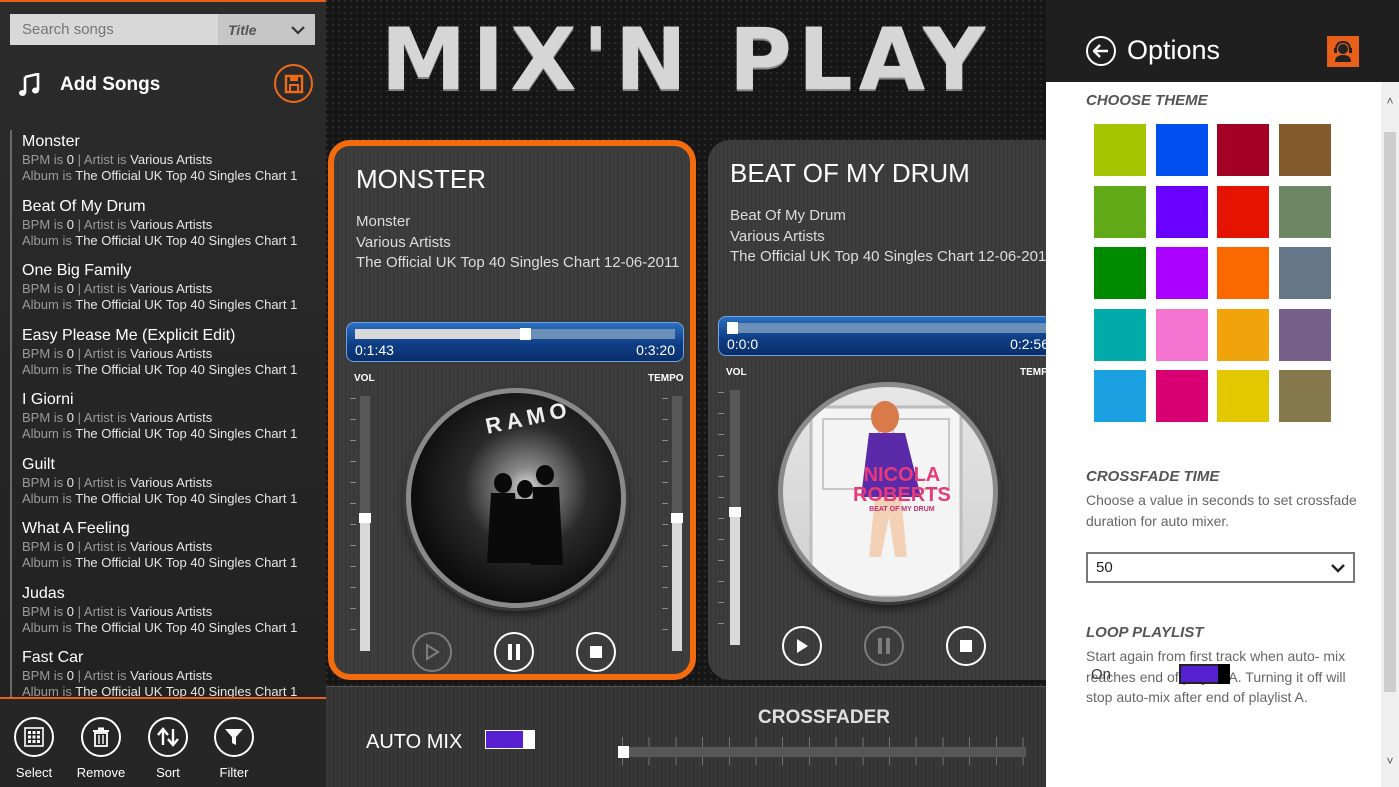 Image resolution: width=1399 pixels, height=787 pixels. What do you see at coordinates (1212, 273) in the screenshot?
I see `theme-swatches` at bounding box center [1212, 273].